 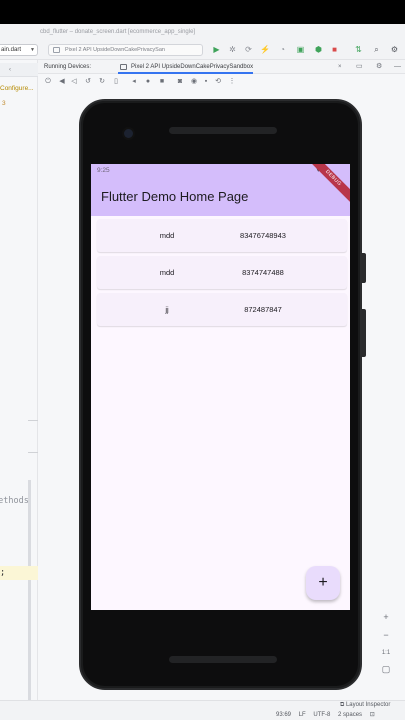 I want to click on sdk-manager-icon: ⬢, so click(x=318, y=49).